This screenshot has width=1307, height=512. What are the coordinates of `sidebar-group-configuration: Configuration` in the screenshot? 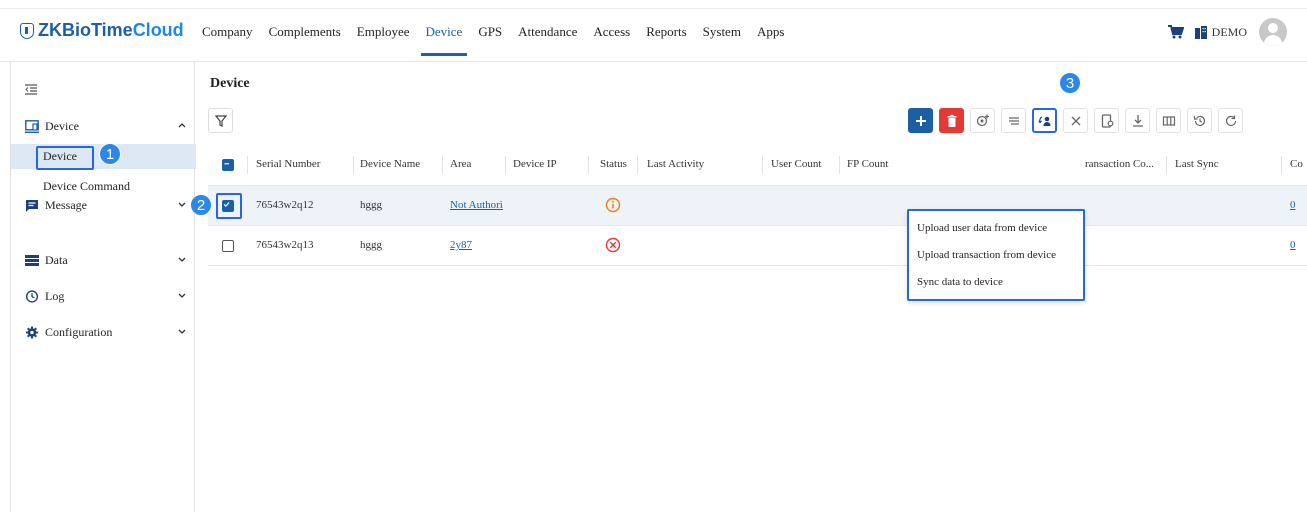 It's located at (103, 332).